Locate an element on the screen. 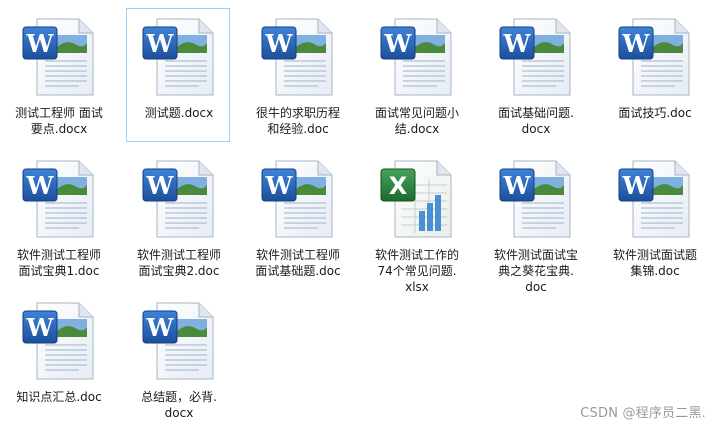 This screenshot has height=433, width=720. file-name: 知识点汇总.doc is located at coordinates (59, 397).